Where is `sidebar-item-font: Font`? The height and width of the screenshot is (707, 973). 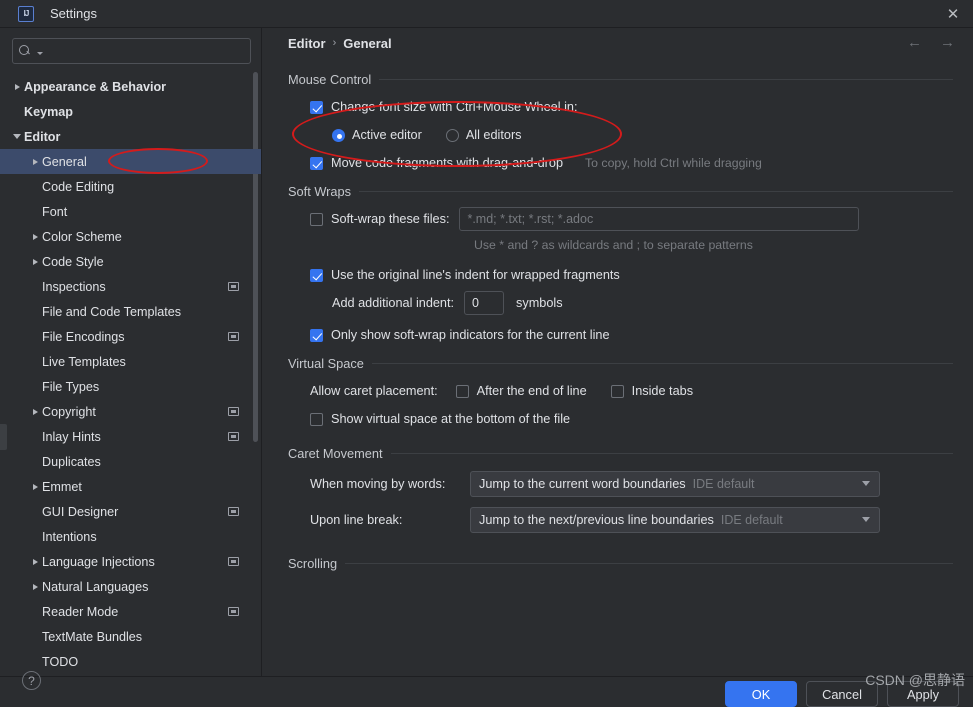 sidebar-item-font: Font is located at coordinates (130, 211).